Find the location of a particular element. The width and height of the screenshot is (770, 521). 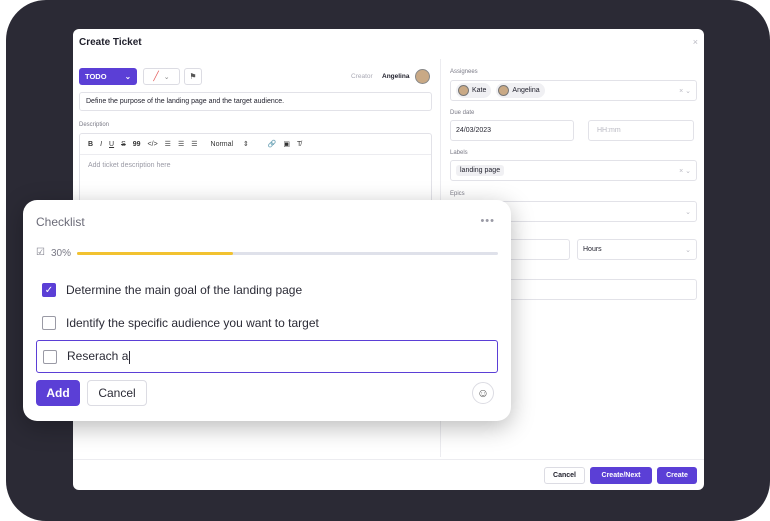

checkbox-checked: ✓ is located at coordinates (49, 290).